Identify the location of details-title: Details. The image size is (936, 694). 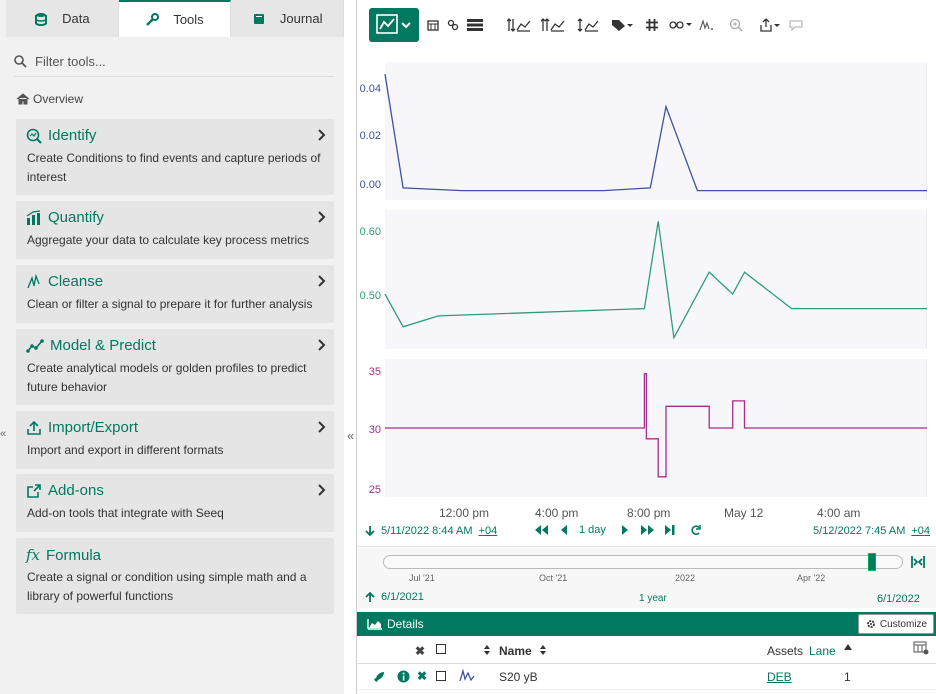
(405, 624).